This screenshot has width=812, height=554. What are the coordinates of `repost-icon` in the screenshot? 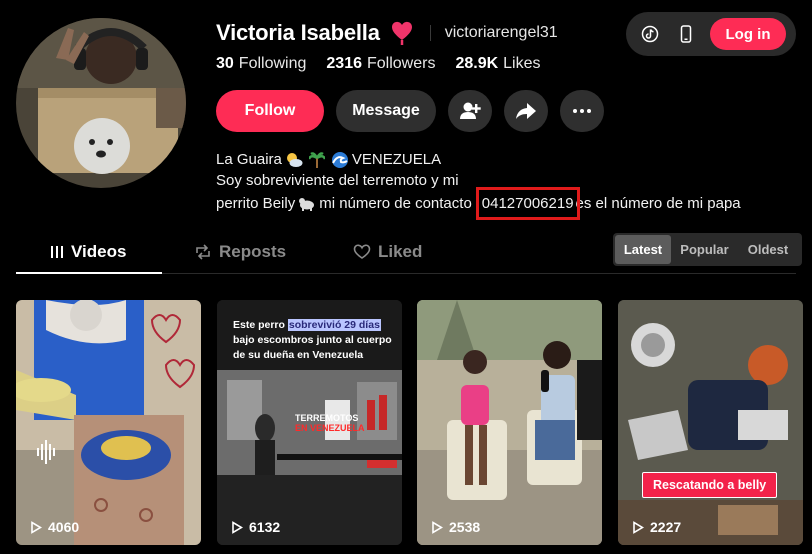 It's located at (203, 252).